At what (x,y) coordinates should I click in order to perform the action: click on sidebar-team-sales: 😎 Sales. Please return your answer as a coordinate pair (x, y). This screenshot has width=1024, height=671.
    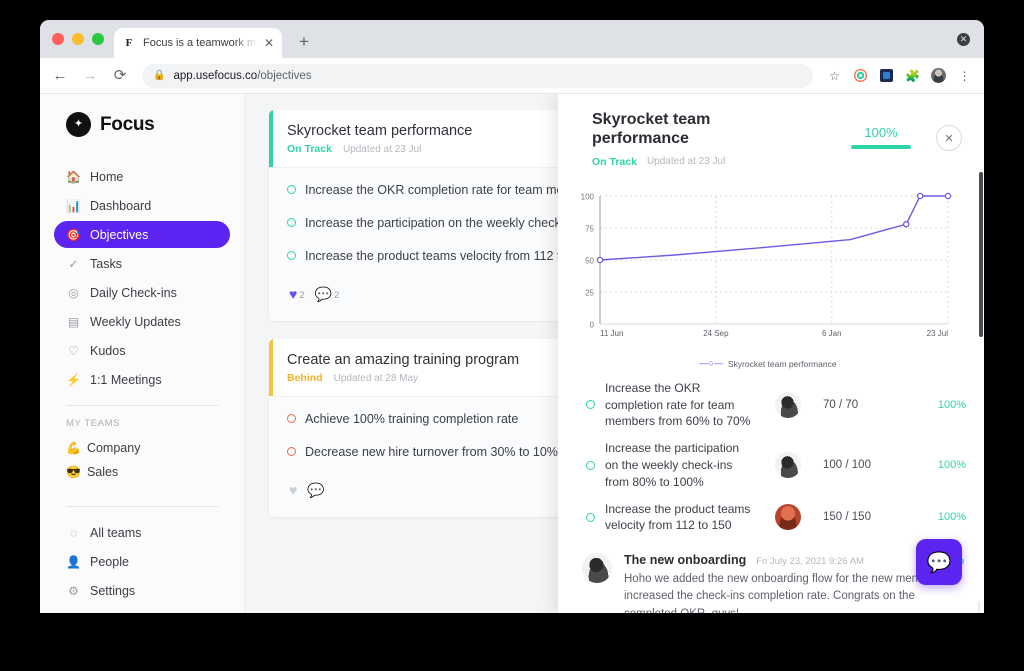
    Looking at the image, I should click on (142, 472).